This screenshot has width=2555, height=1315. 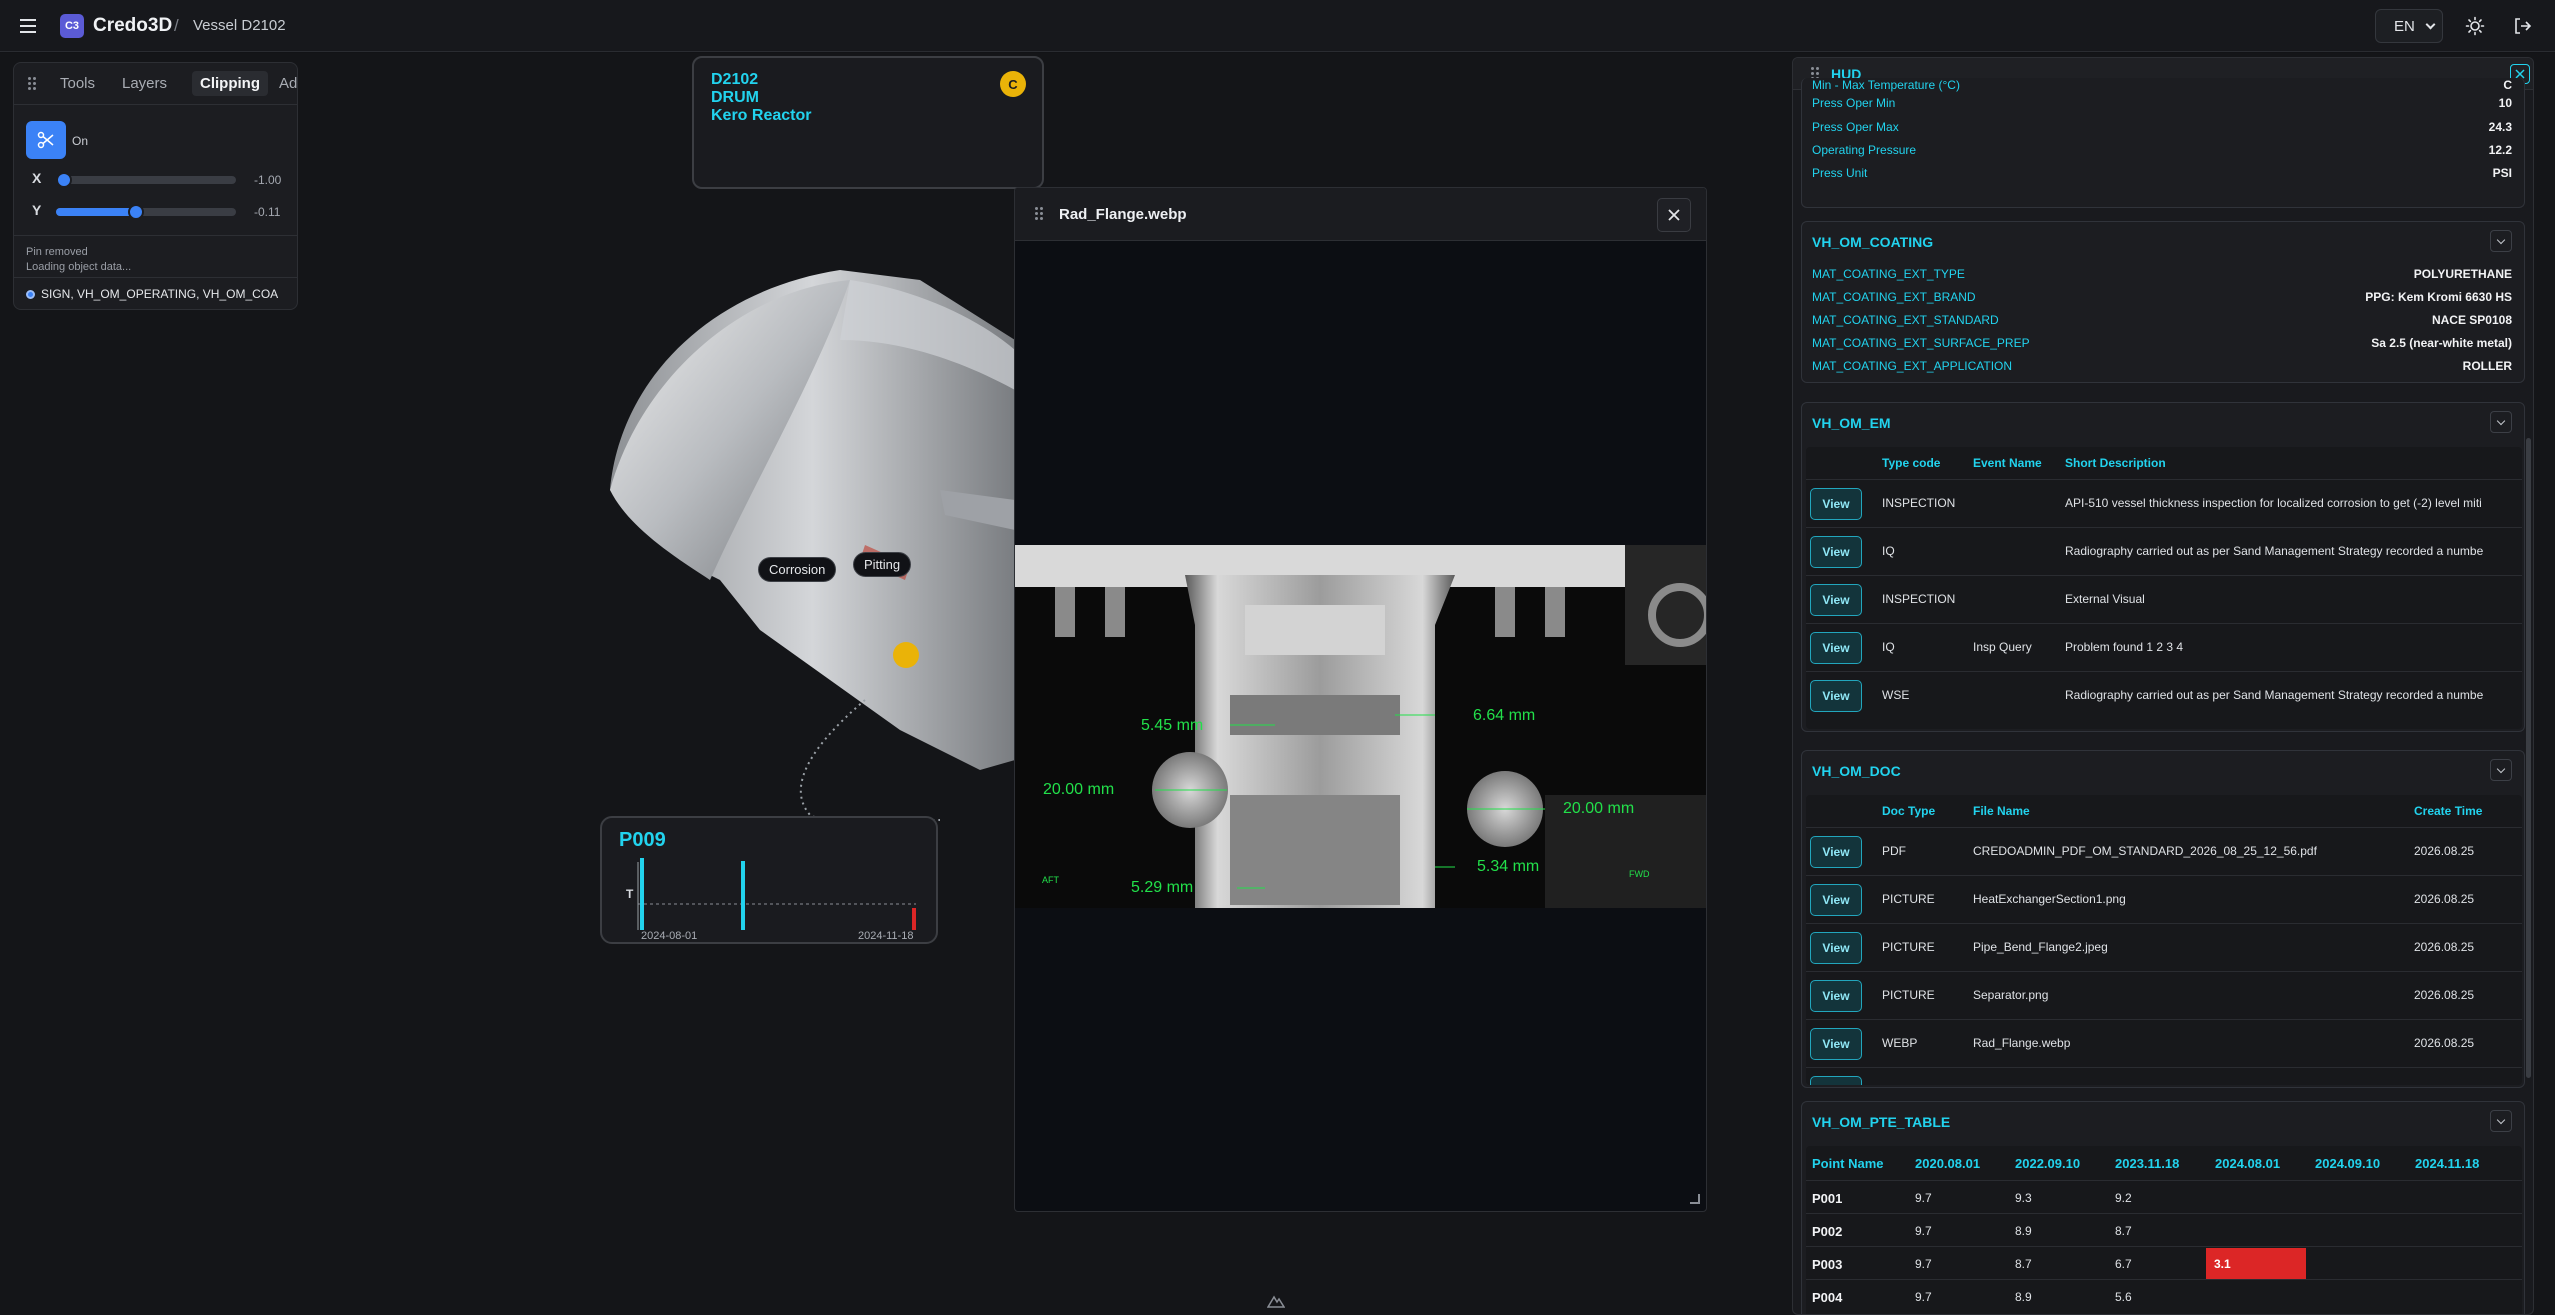 I want to click on logout-button, so click(x=2522, y=26).